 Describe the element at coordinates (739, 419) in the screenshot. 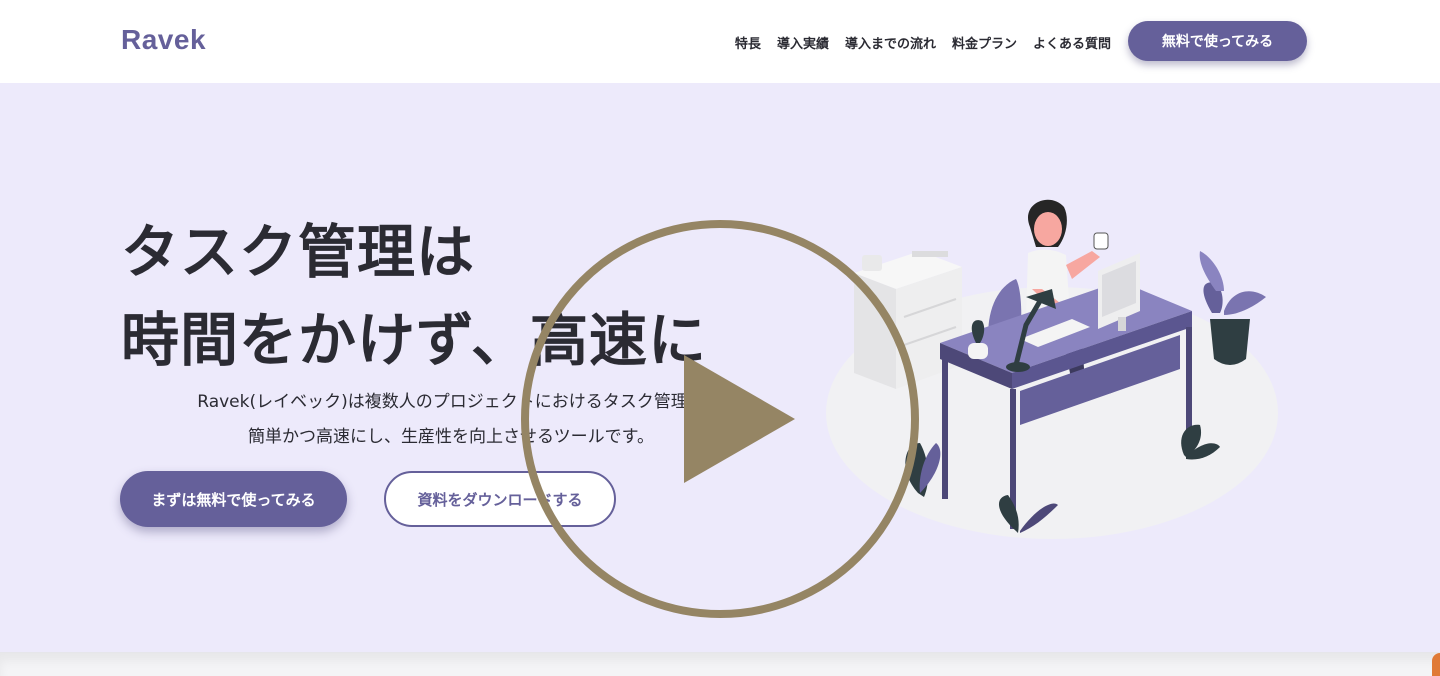

I see `play-icon` at that location.